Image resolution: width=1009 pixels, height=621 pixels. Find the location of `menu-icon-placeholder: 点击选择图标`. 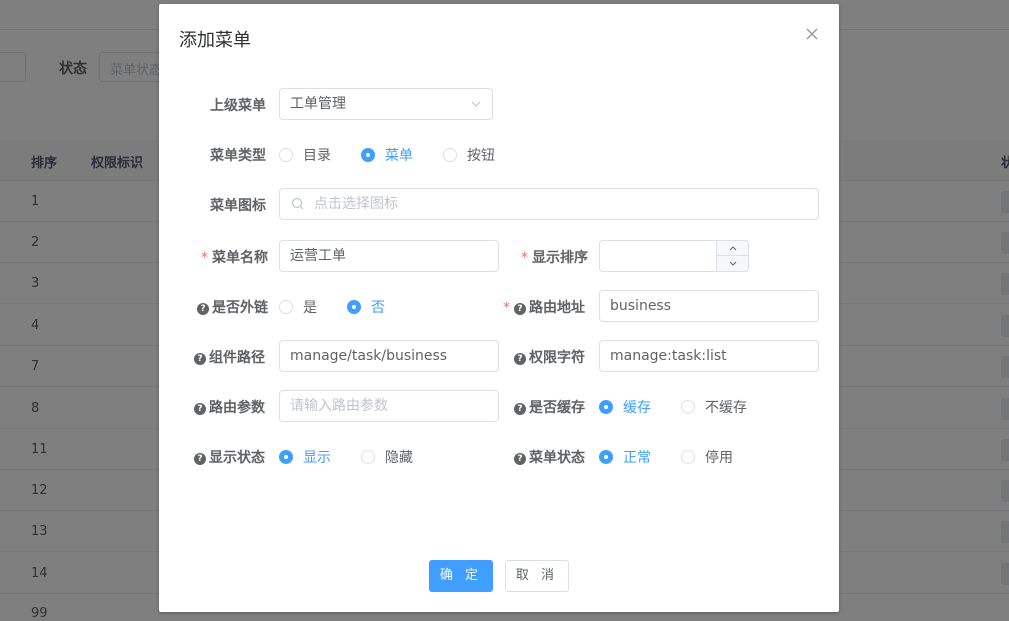

menu-icon-placeholder: 点击选择图标 is located at coordinates (356, 204).